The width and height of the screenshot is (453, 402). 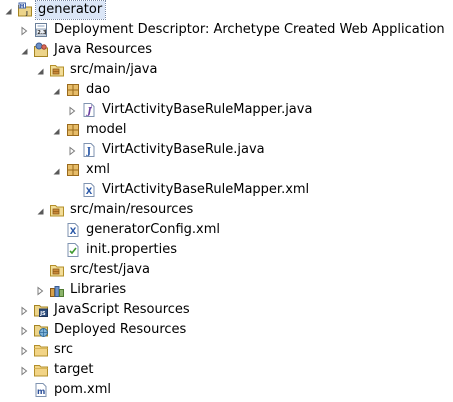 What do you see at coordinates (22, 6) in the screenshot?
I see `svg-text: M` at bounding box center [22, 6].